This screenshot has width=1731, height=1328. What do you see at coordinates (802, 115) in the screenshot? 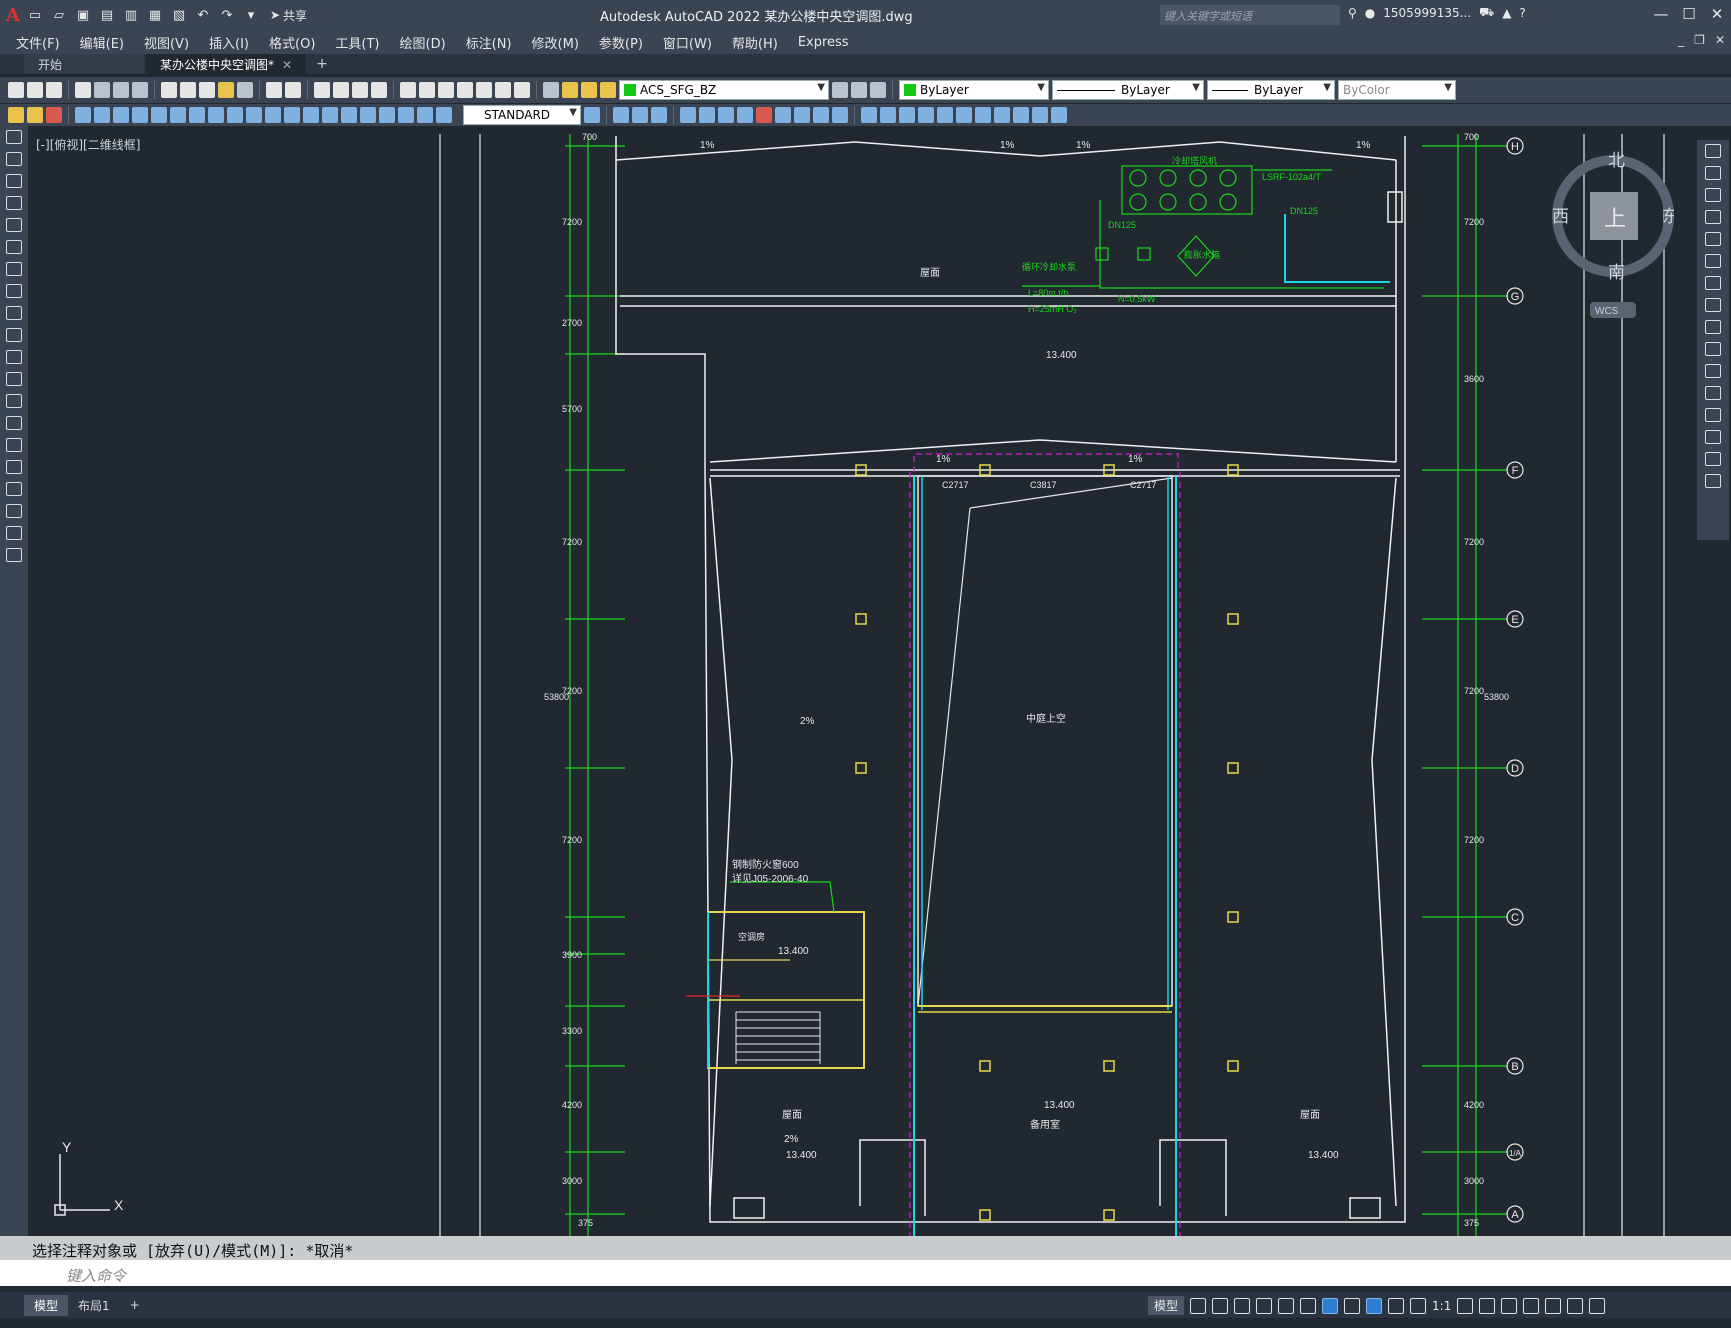
I see `ucs-origin-icon` at bounding box center [802, 115].